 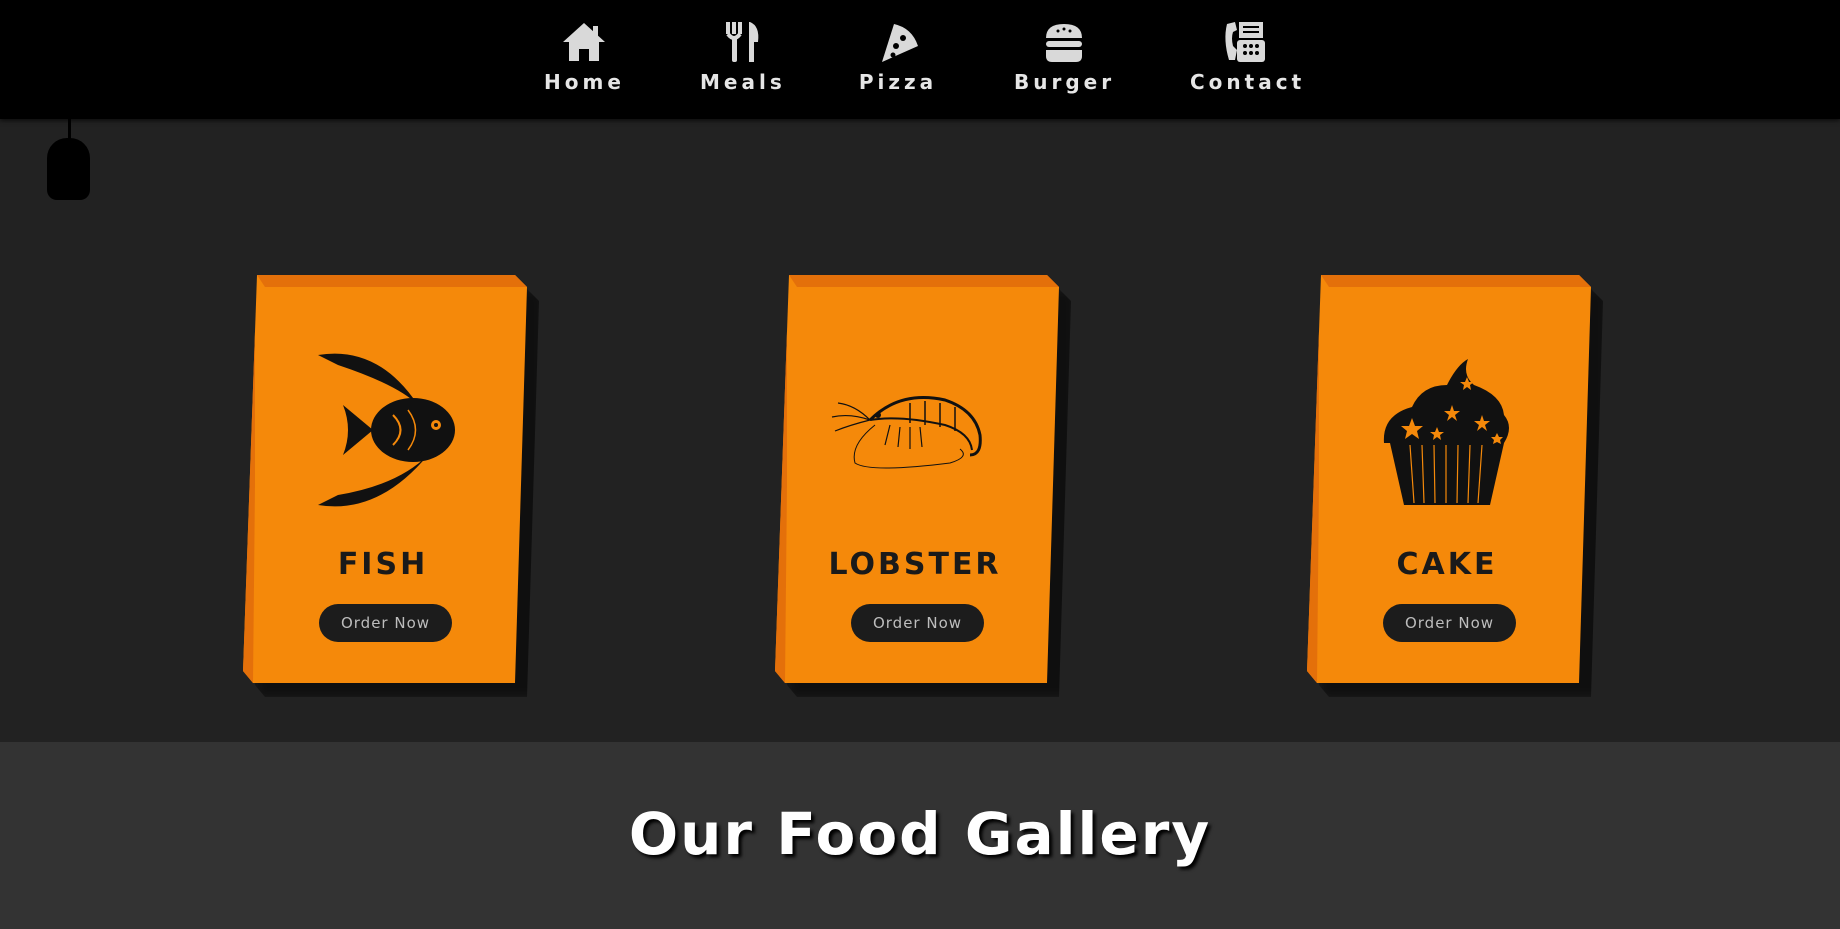 What do you see at coordinates (915, 427) in the screenshot?
I see `shrimp-illustration` at bounding box center [915, 427].